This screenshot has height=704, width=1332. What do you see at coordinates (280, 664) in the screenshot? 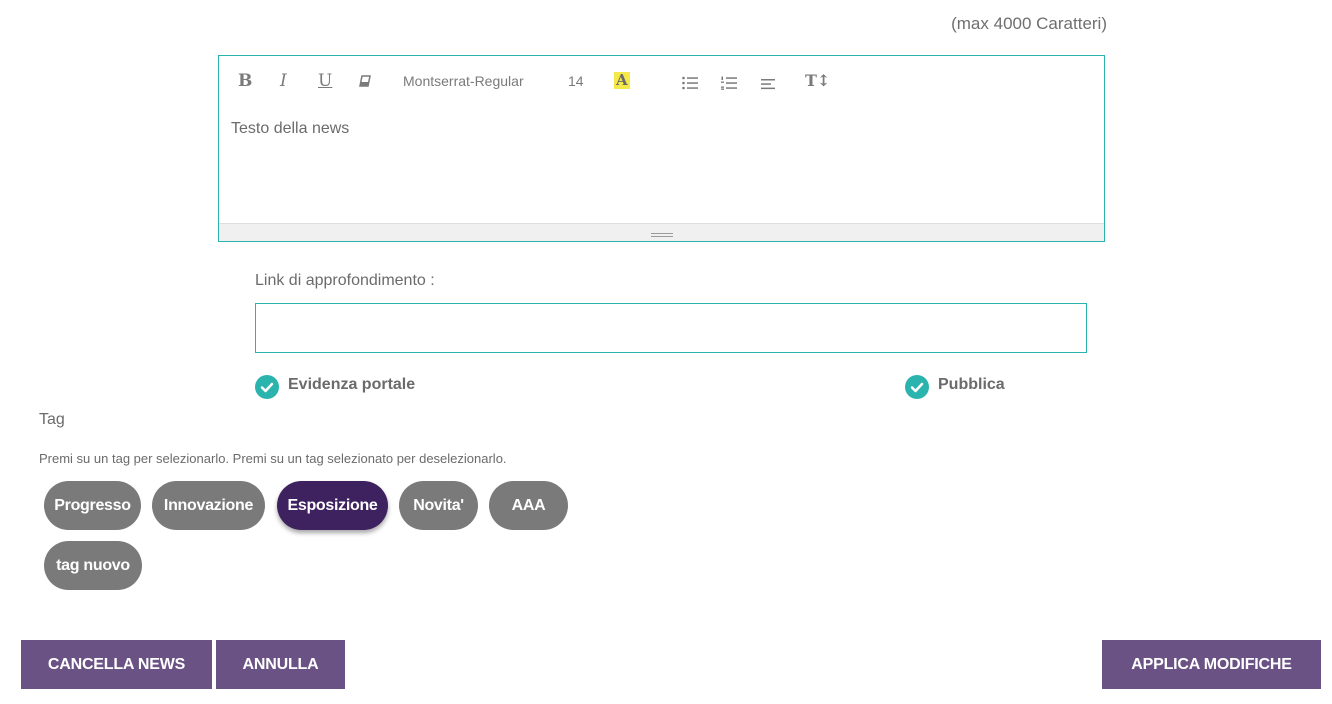
I see `cancel-button: ANNULLA` at bounding box center [280, 664].